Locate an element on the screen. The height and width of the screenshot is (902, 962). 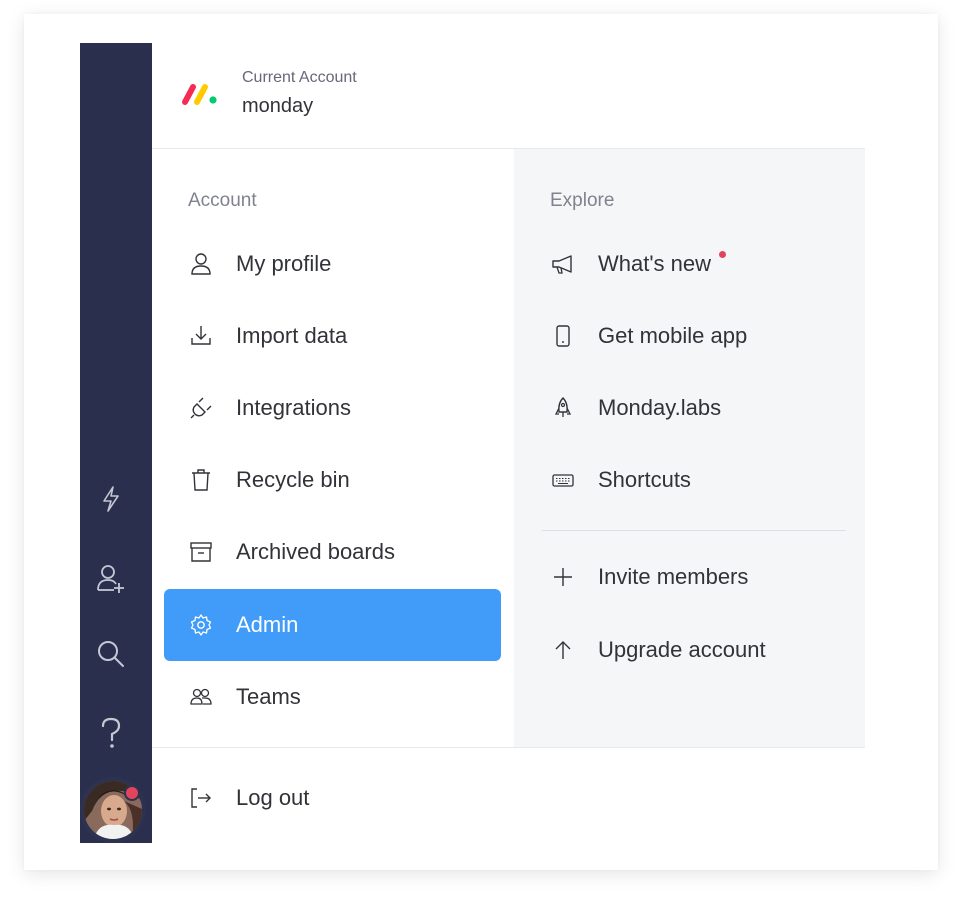
menu-item-whats-new: What's new is located at coordinates (689, 264).